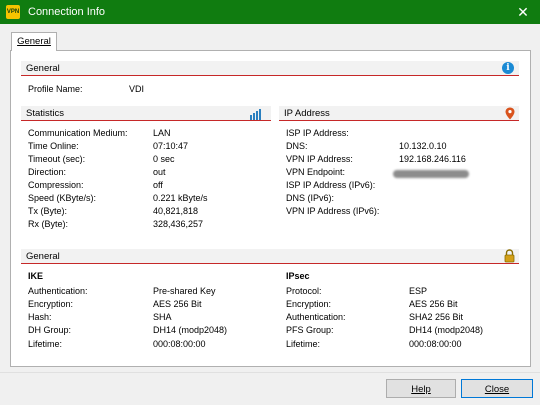  What do you see at coordinates (40, 317) in the screenshot?
I see `ike-label: Hash:` at bounding box center [40, 317].